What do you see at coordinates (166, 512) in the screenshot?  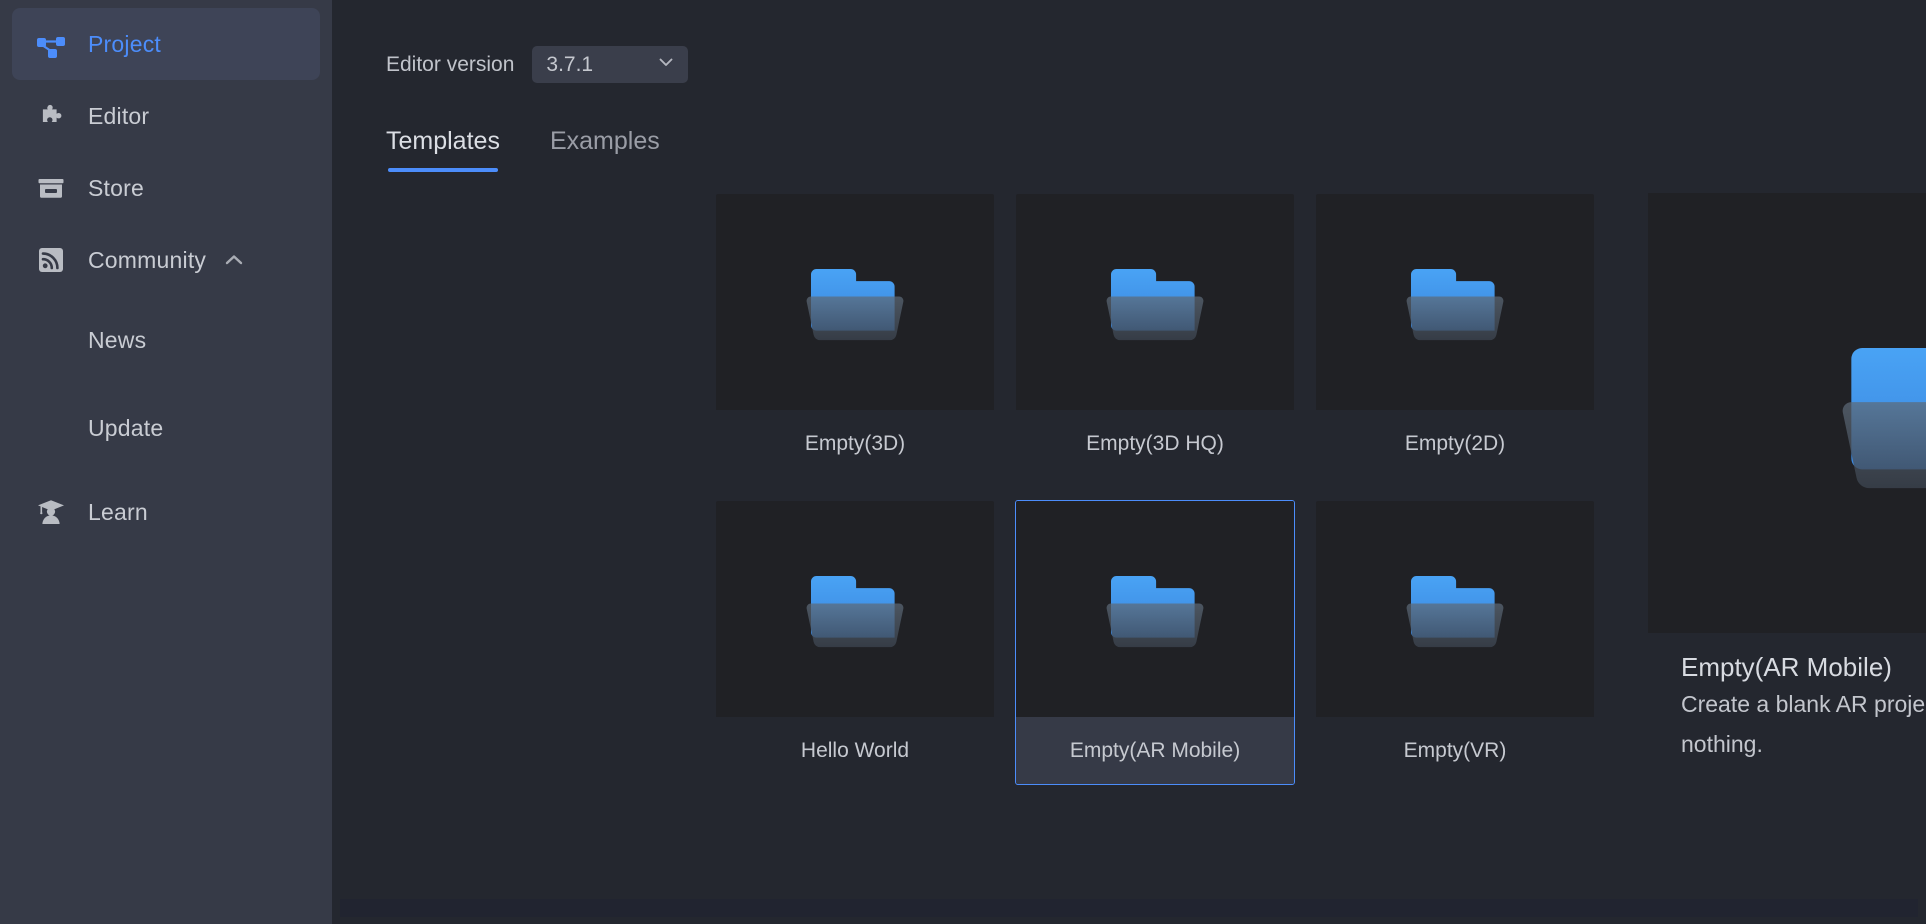 I see `sidebar-item-learn: Learn` at bounding box center [166, 512].